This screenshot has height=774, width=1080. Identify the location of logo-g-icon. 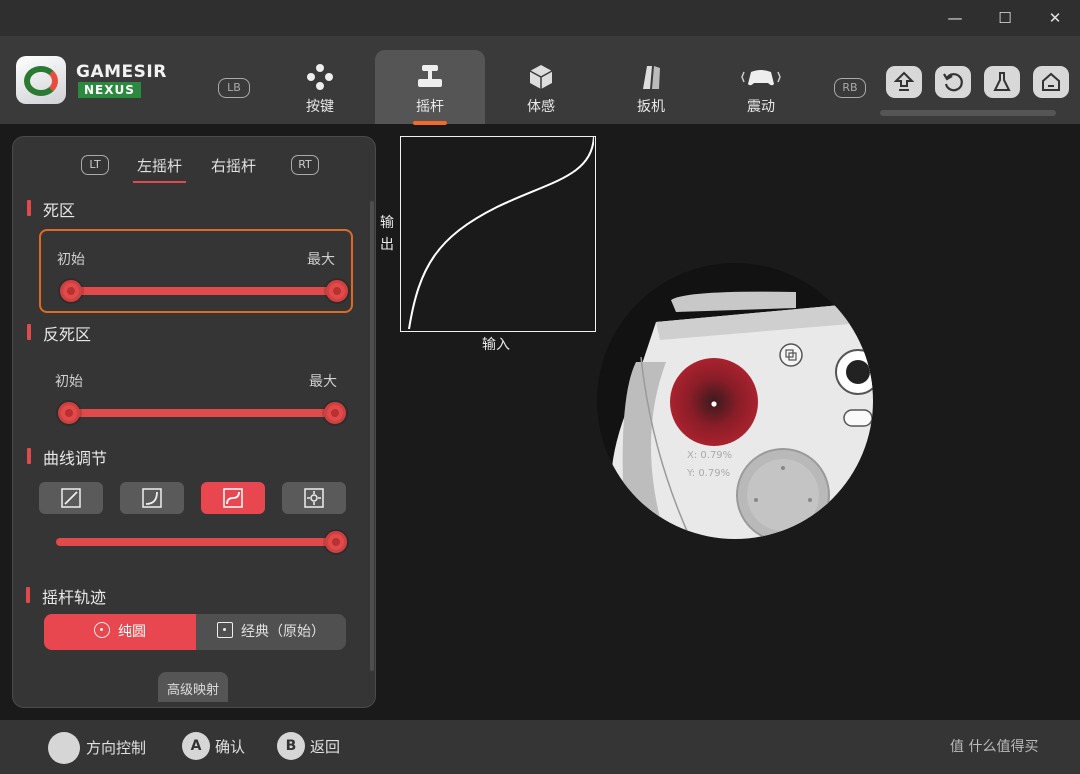
(41, 81).